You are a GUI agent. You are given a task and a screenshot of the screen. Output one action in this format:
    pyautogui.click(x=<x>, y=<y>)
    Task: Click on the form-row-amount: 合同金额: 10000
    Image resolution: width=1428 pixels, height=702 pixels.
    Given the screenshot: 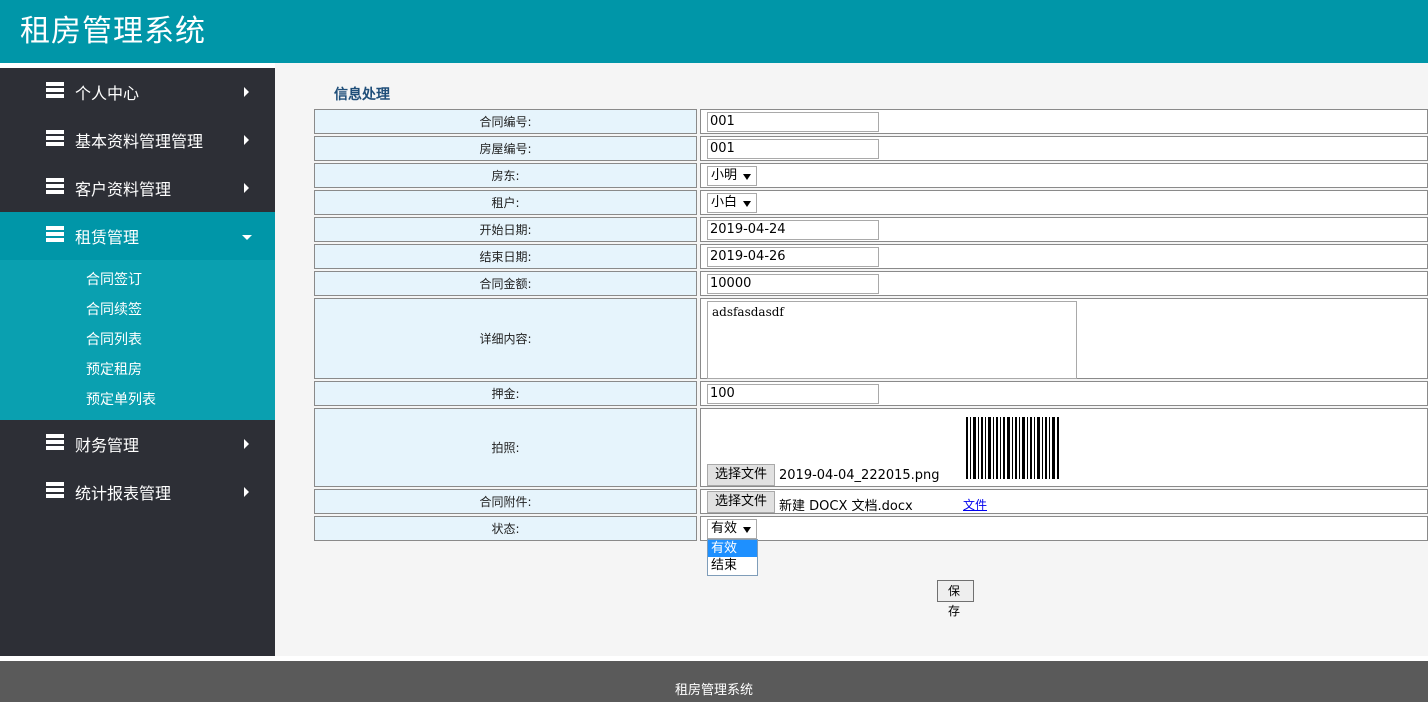 What is the action you would take?
    pyautogui.click(x=871, y=283)
    